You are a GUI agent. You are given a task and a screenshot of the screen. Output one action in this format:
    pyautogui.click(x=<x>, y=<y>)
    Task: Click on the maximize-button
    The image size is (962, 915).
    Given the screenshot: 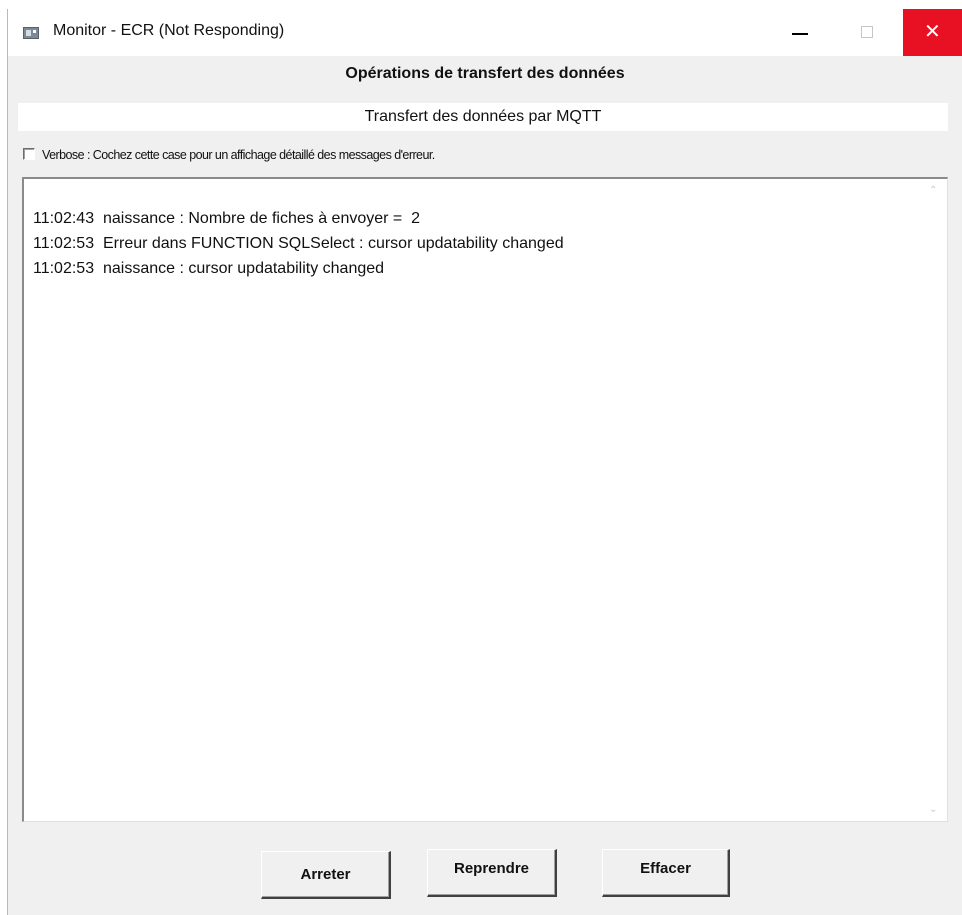 What is the action you would take?
    pyautogui.click(x=874, y=32)
    